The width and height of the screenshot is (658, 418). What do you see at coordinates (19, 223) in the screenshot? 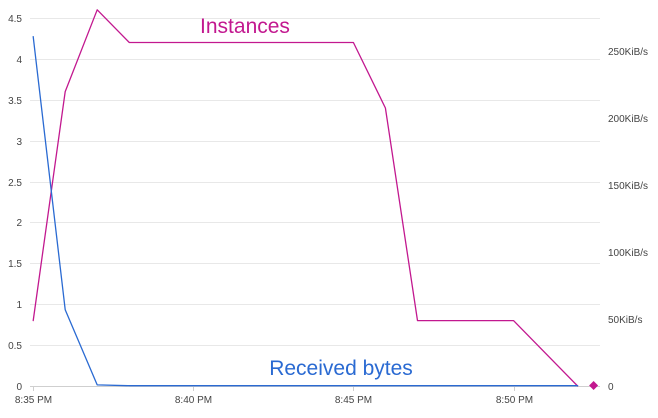
I see `y-left-tick-label: 2` at bounding box center [19, 223].